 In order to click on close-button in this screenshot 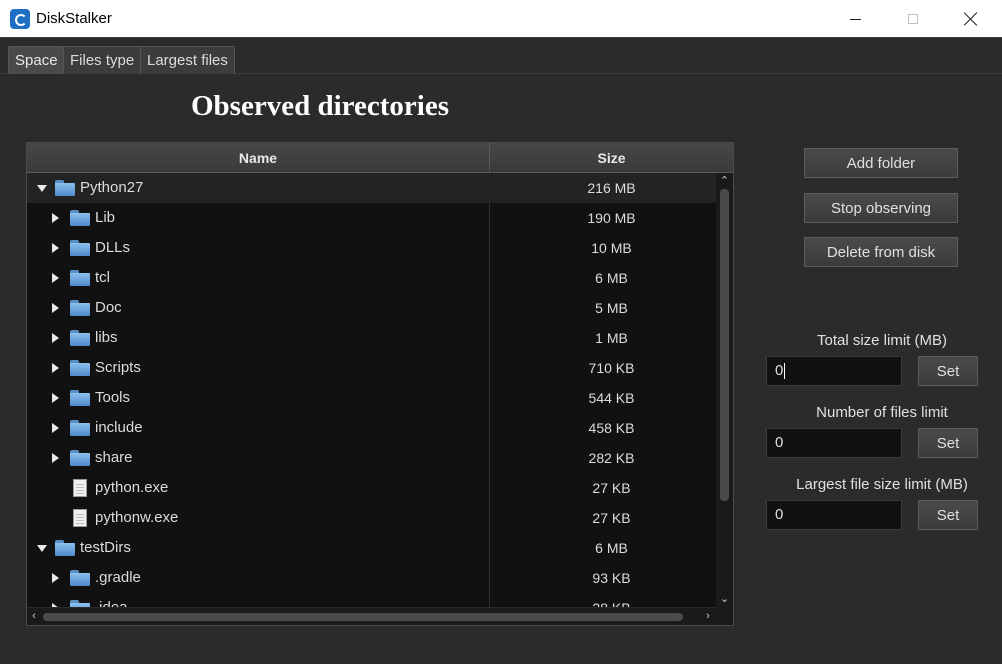, I will do `click(971, 19)`.